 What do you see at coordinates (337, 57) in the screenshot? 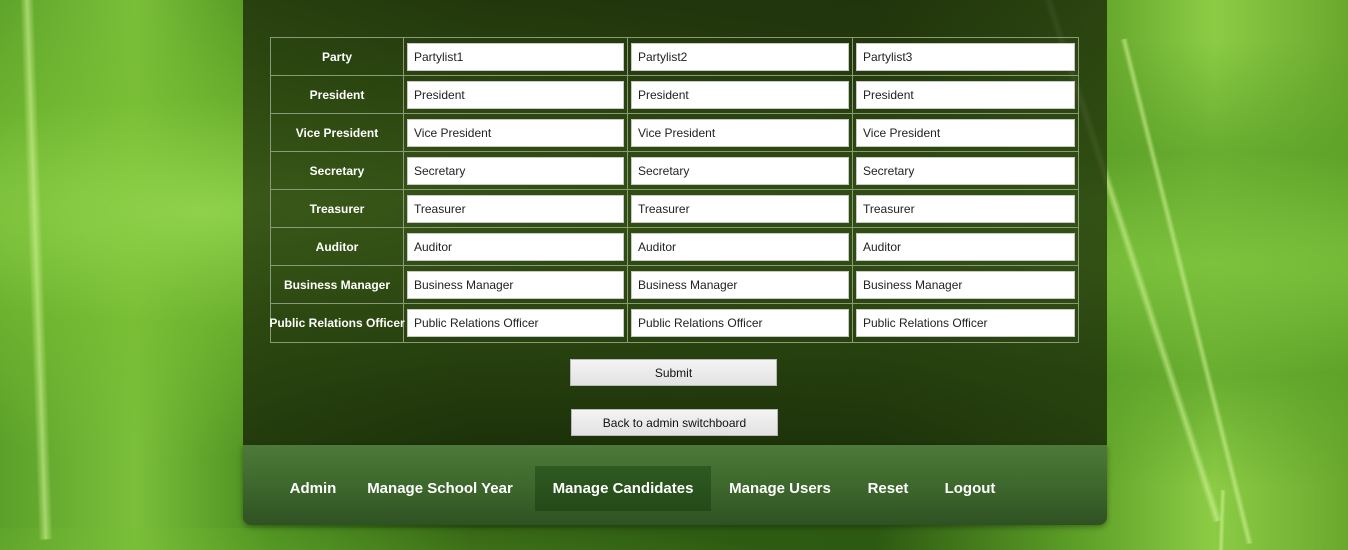
I see `row-label-party: Party` at bounding box center [337, 57].